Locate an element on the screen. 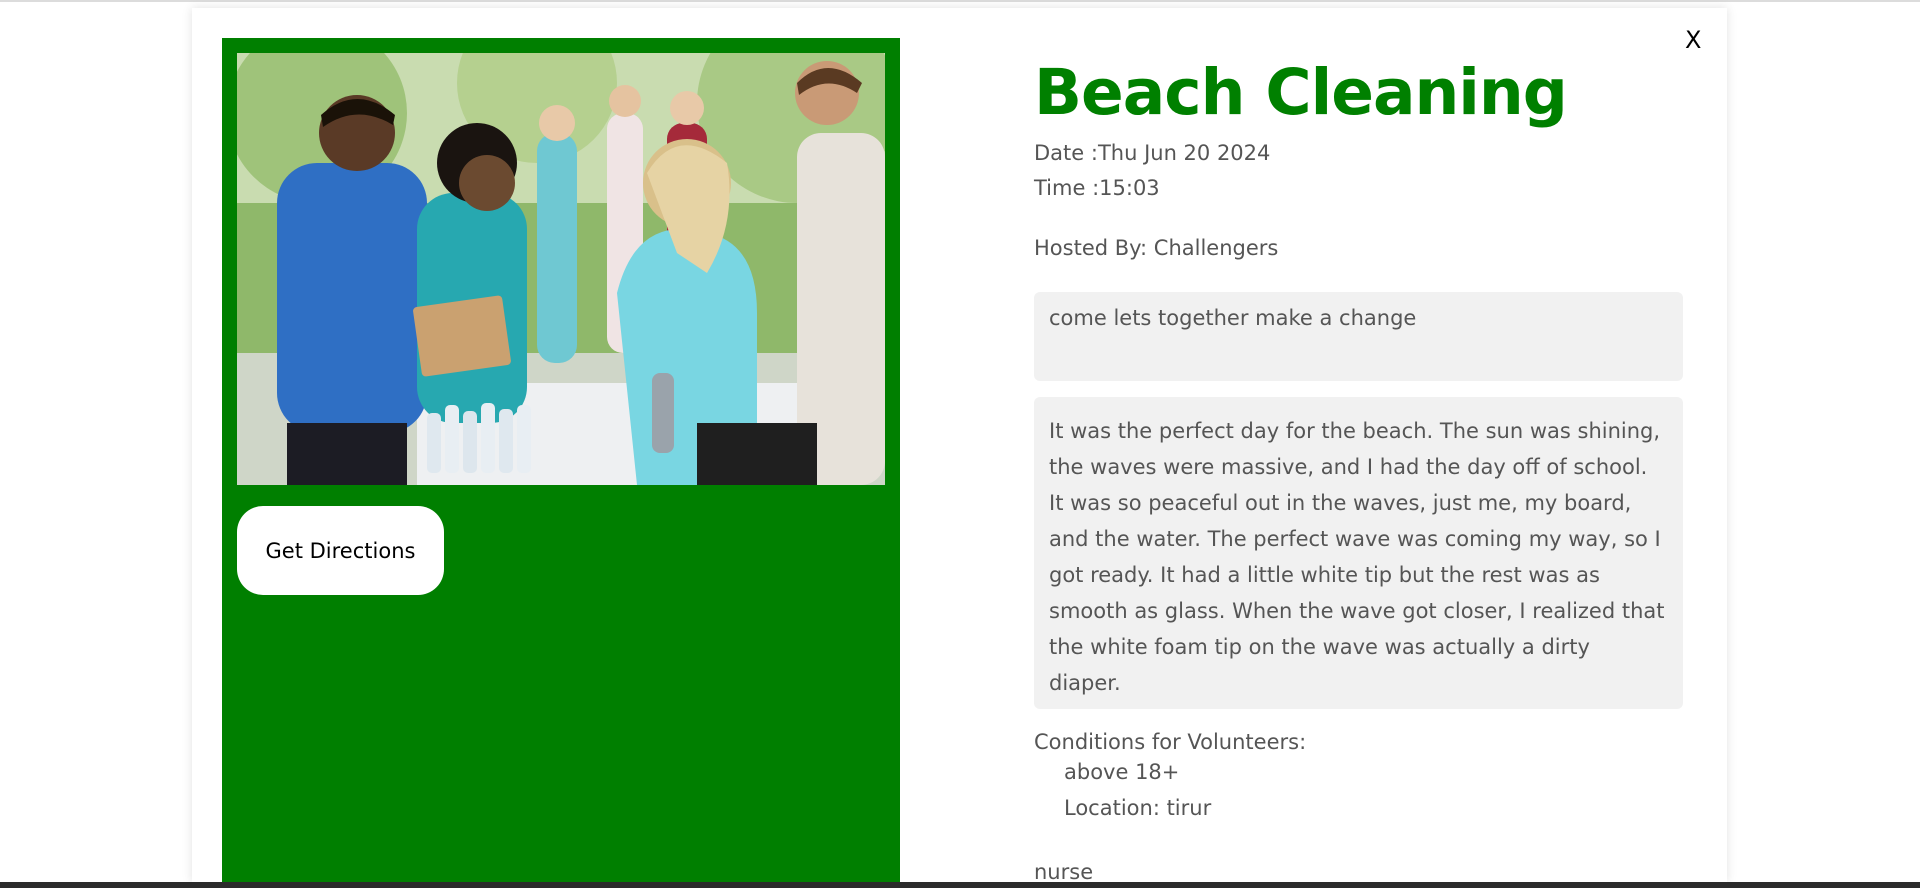 This screenshot has width=1920, height=888. event-extra-text: nurse is located at coordinates (1064, 871).